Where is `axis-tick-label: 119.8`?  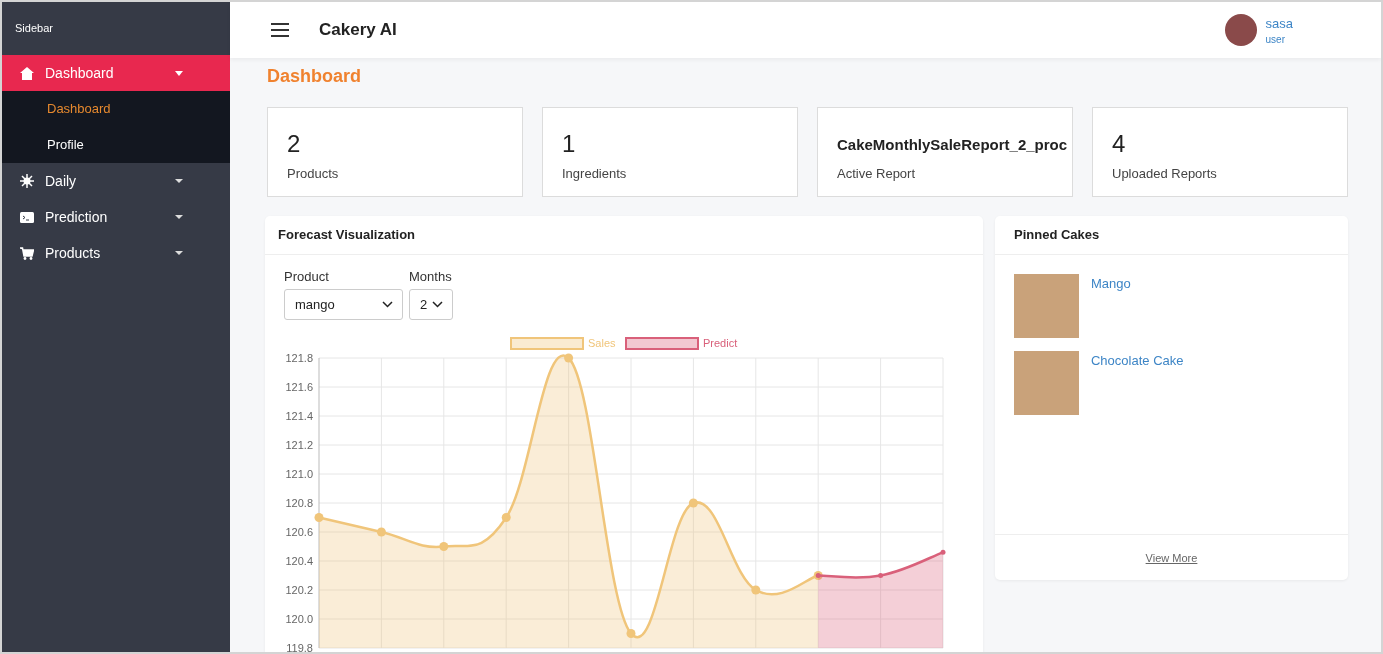
axis-tick-label: 119.8 is located at coordinates (299, 647).